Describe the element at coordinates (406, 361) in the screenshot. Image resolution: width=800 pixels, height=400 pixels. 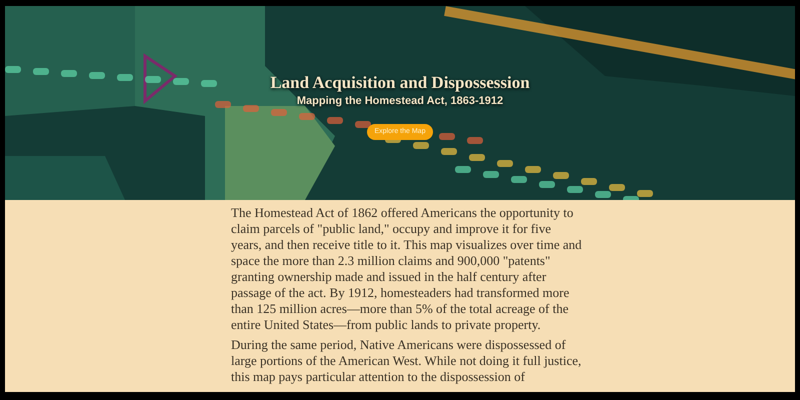
I see `body-paragraph: During the same period, Native Americans were dispossessed of large portions of the American West. While not doing it full justice, this map pays particular attention to the dispossession of` at that location.